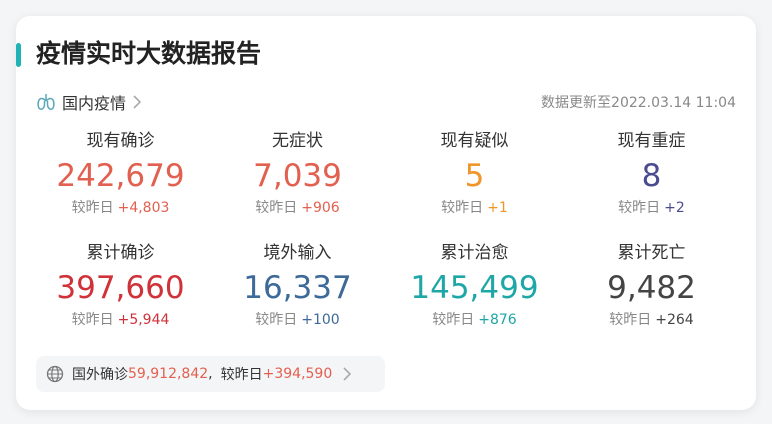 The image size is (772, 424). What do you see at coordinates (474, 253) in the screenshot?
I see `stat-name: 累计治愈` at bounding box center [474, 253].